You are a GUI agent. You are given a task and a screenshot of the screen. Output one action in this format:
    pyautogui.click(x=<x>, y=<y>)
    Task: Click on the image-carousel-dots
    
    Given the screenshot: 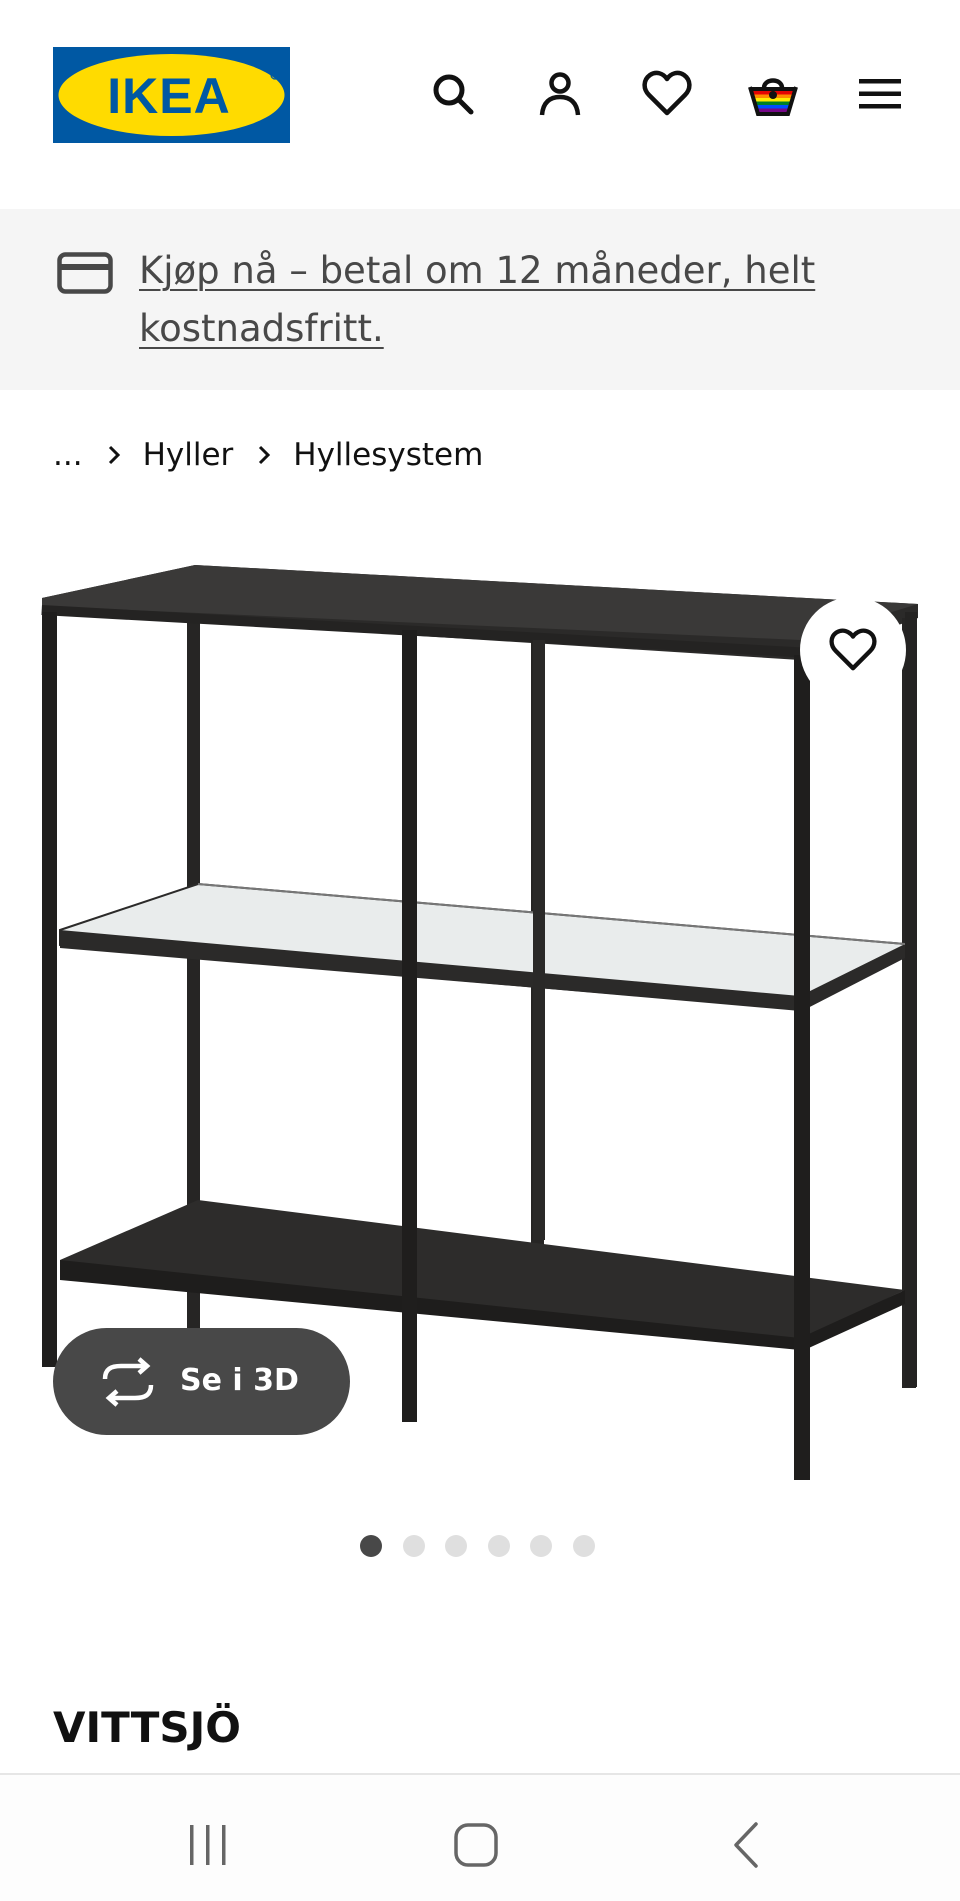 What is the action you would take?
    pyautogui.click(x=477, y=1547)
    